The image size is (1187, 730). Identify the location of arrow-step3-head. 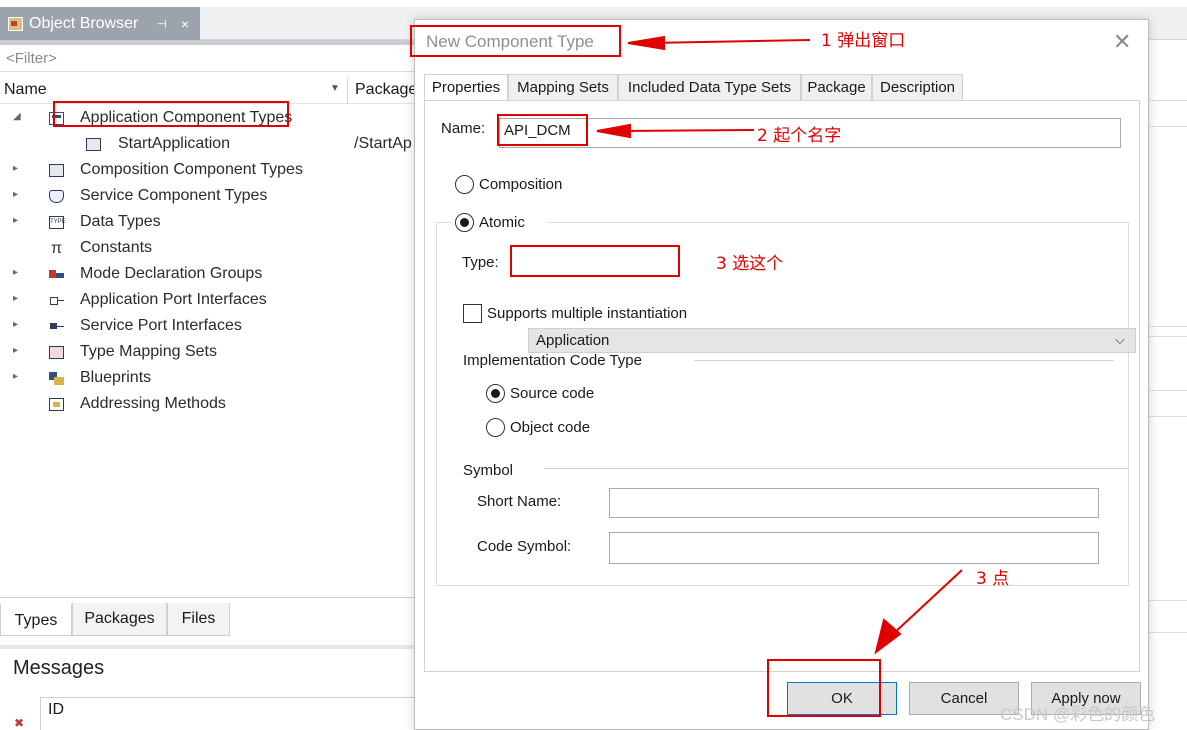
(888, 636).